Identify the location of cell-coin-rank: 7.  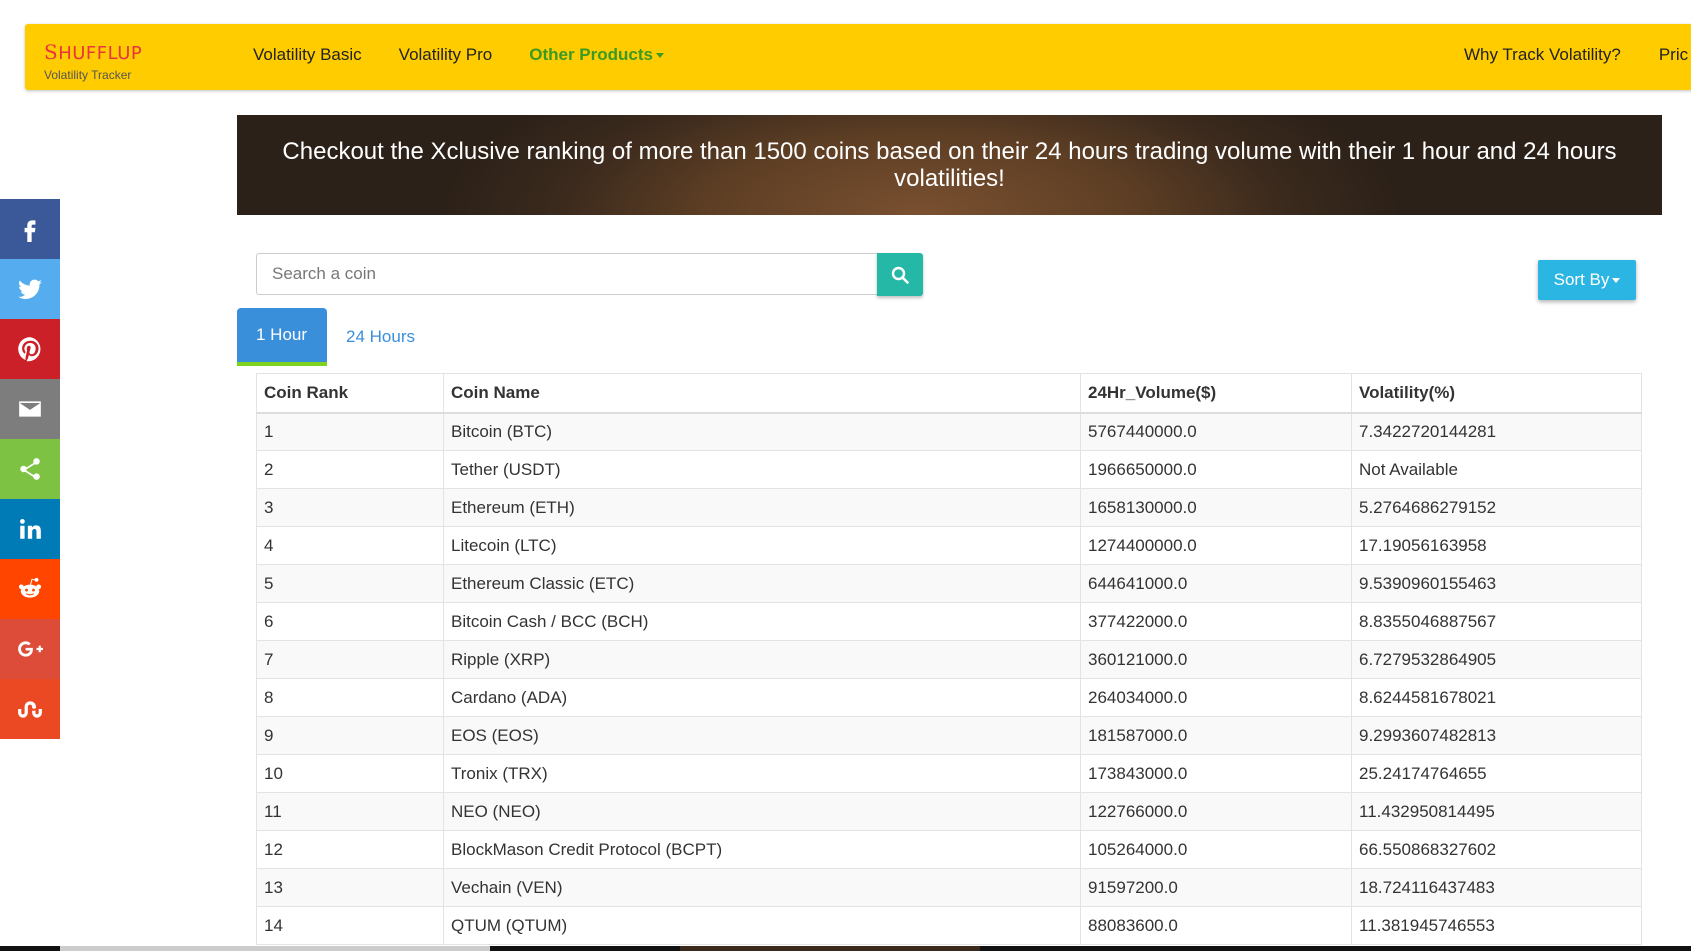
(350, 659).